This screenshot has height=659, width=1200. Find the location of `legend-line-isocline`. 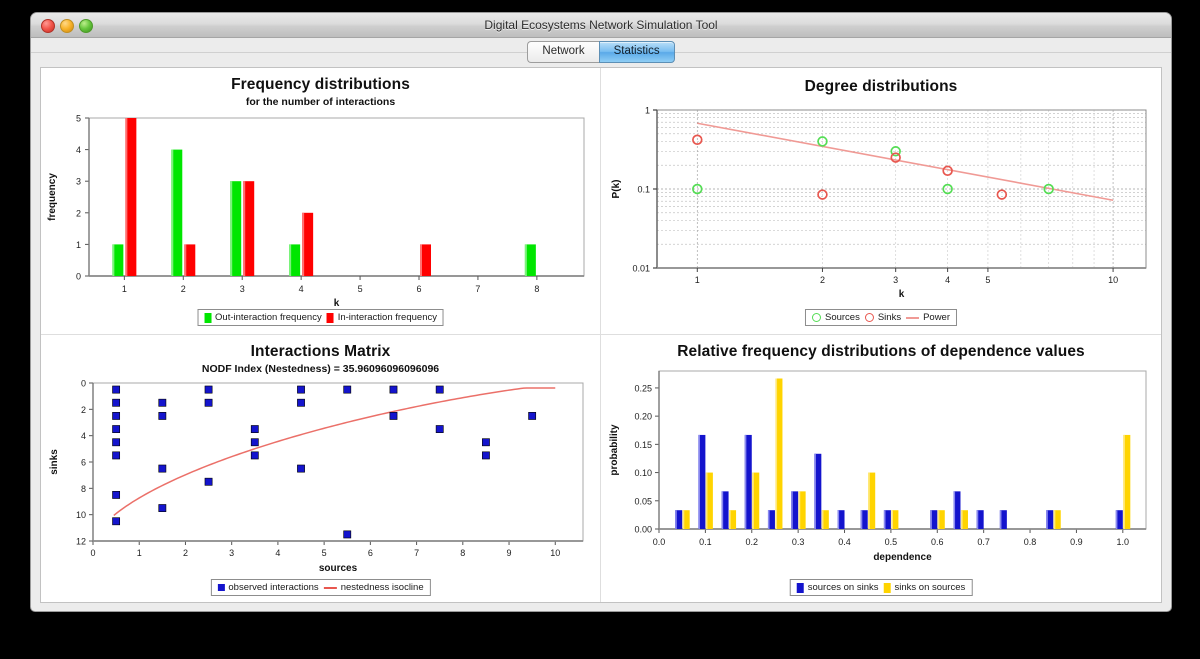

legend-line-isocline is located at coordinates (330, 587).